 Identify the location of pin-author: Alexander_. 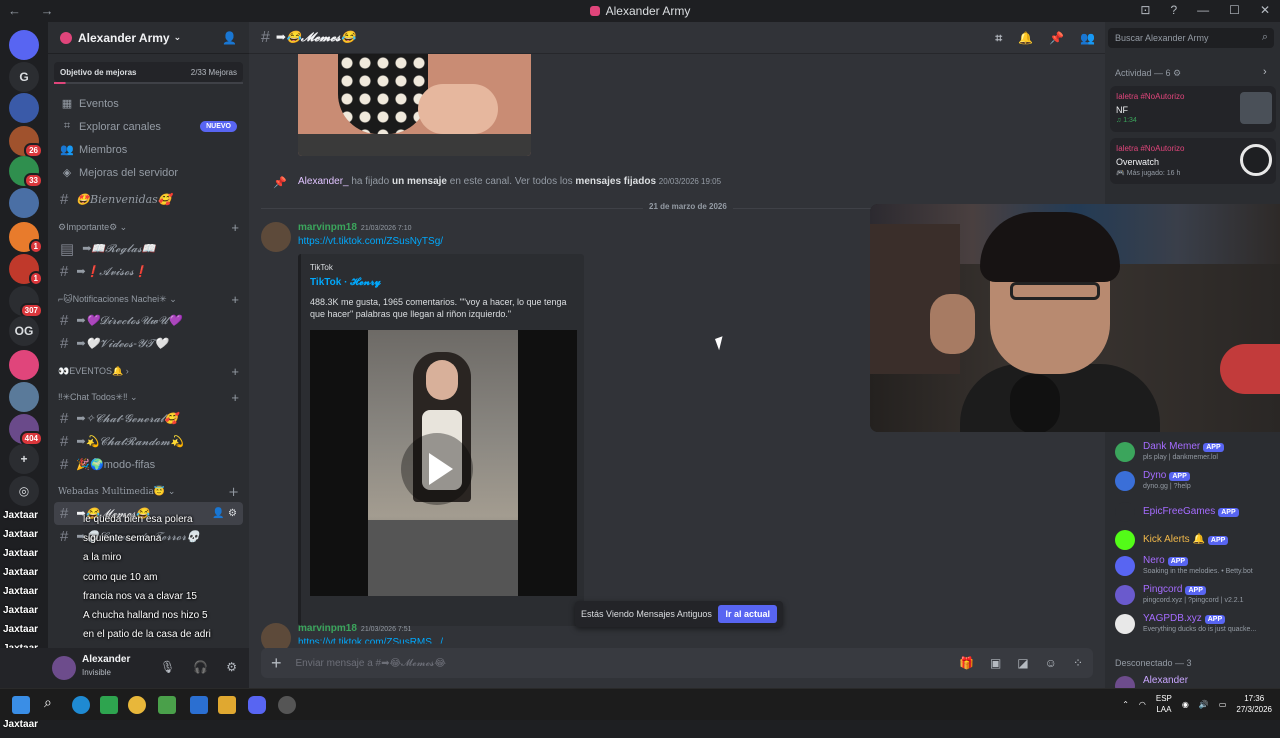
(323, 181).